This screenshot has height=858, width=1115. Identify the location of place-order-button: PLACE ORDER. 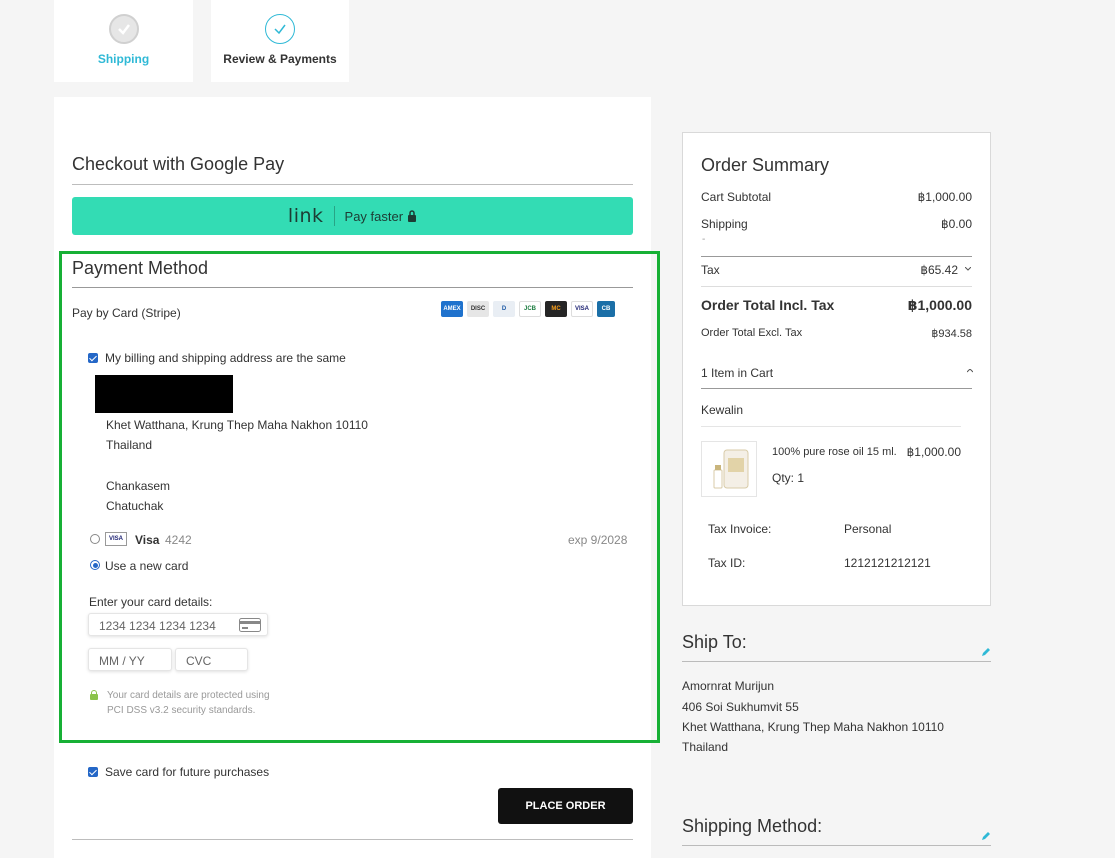
(565, 806).